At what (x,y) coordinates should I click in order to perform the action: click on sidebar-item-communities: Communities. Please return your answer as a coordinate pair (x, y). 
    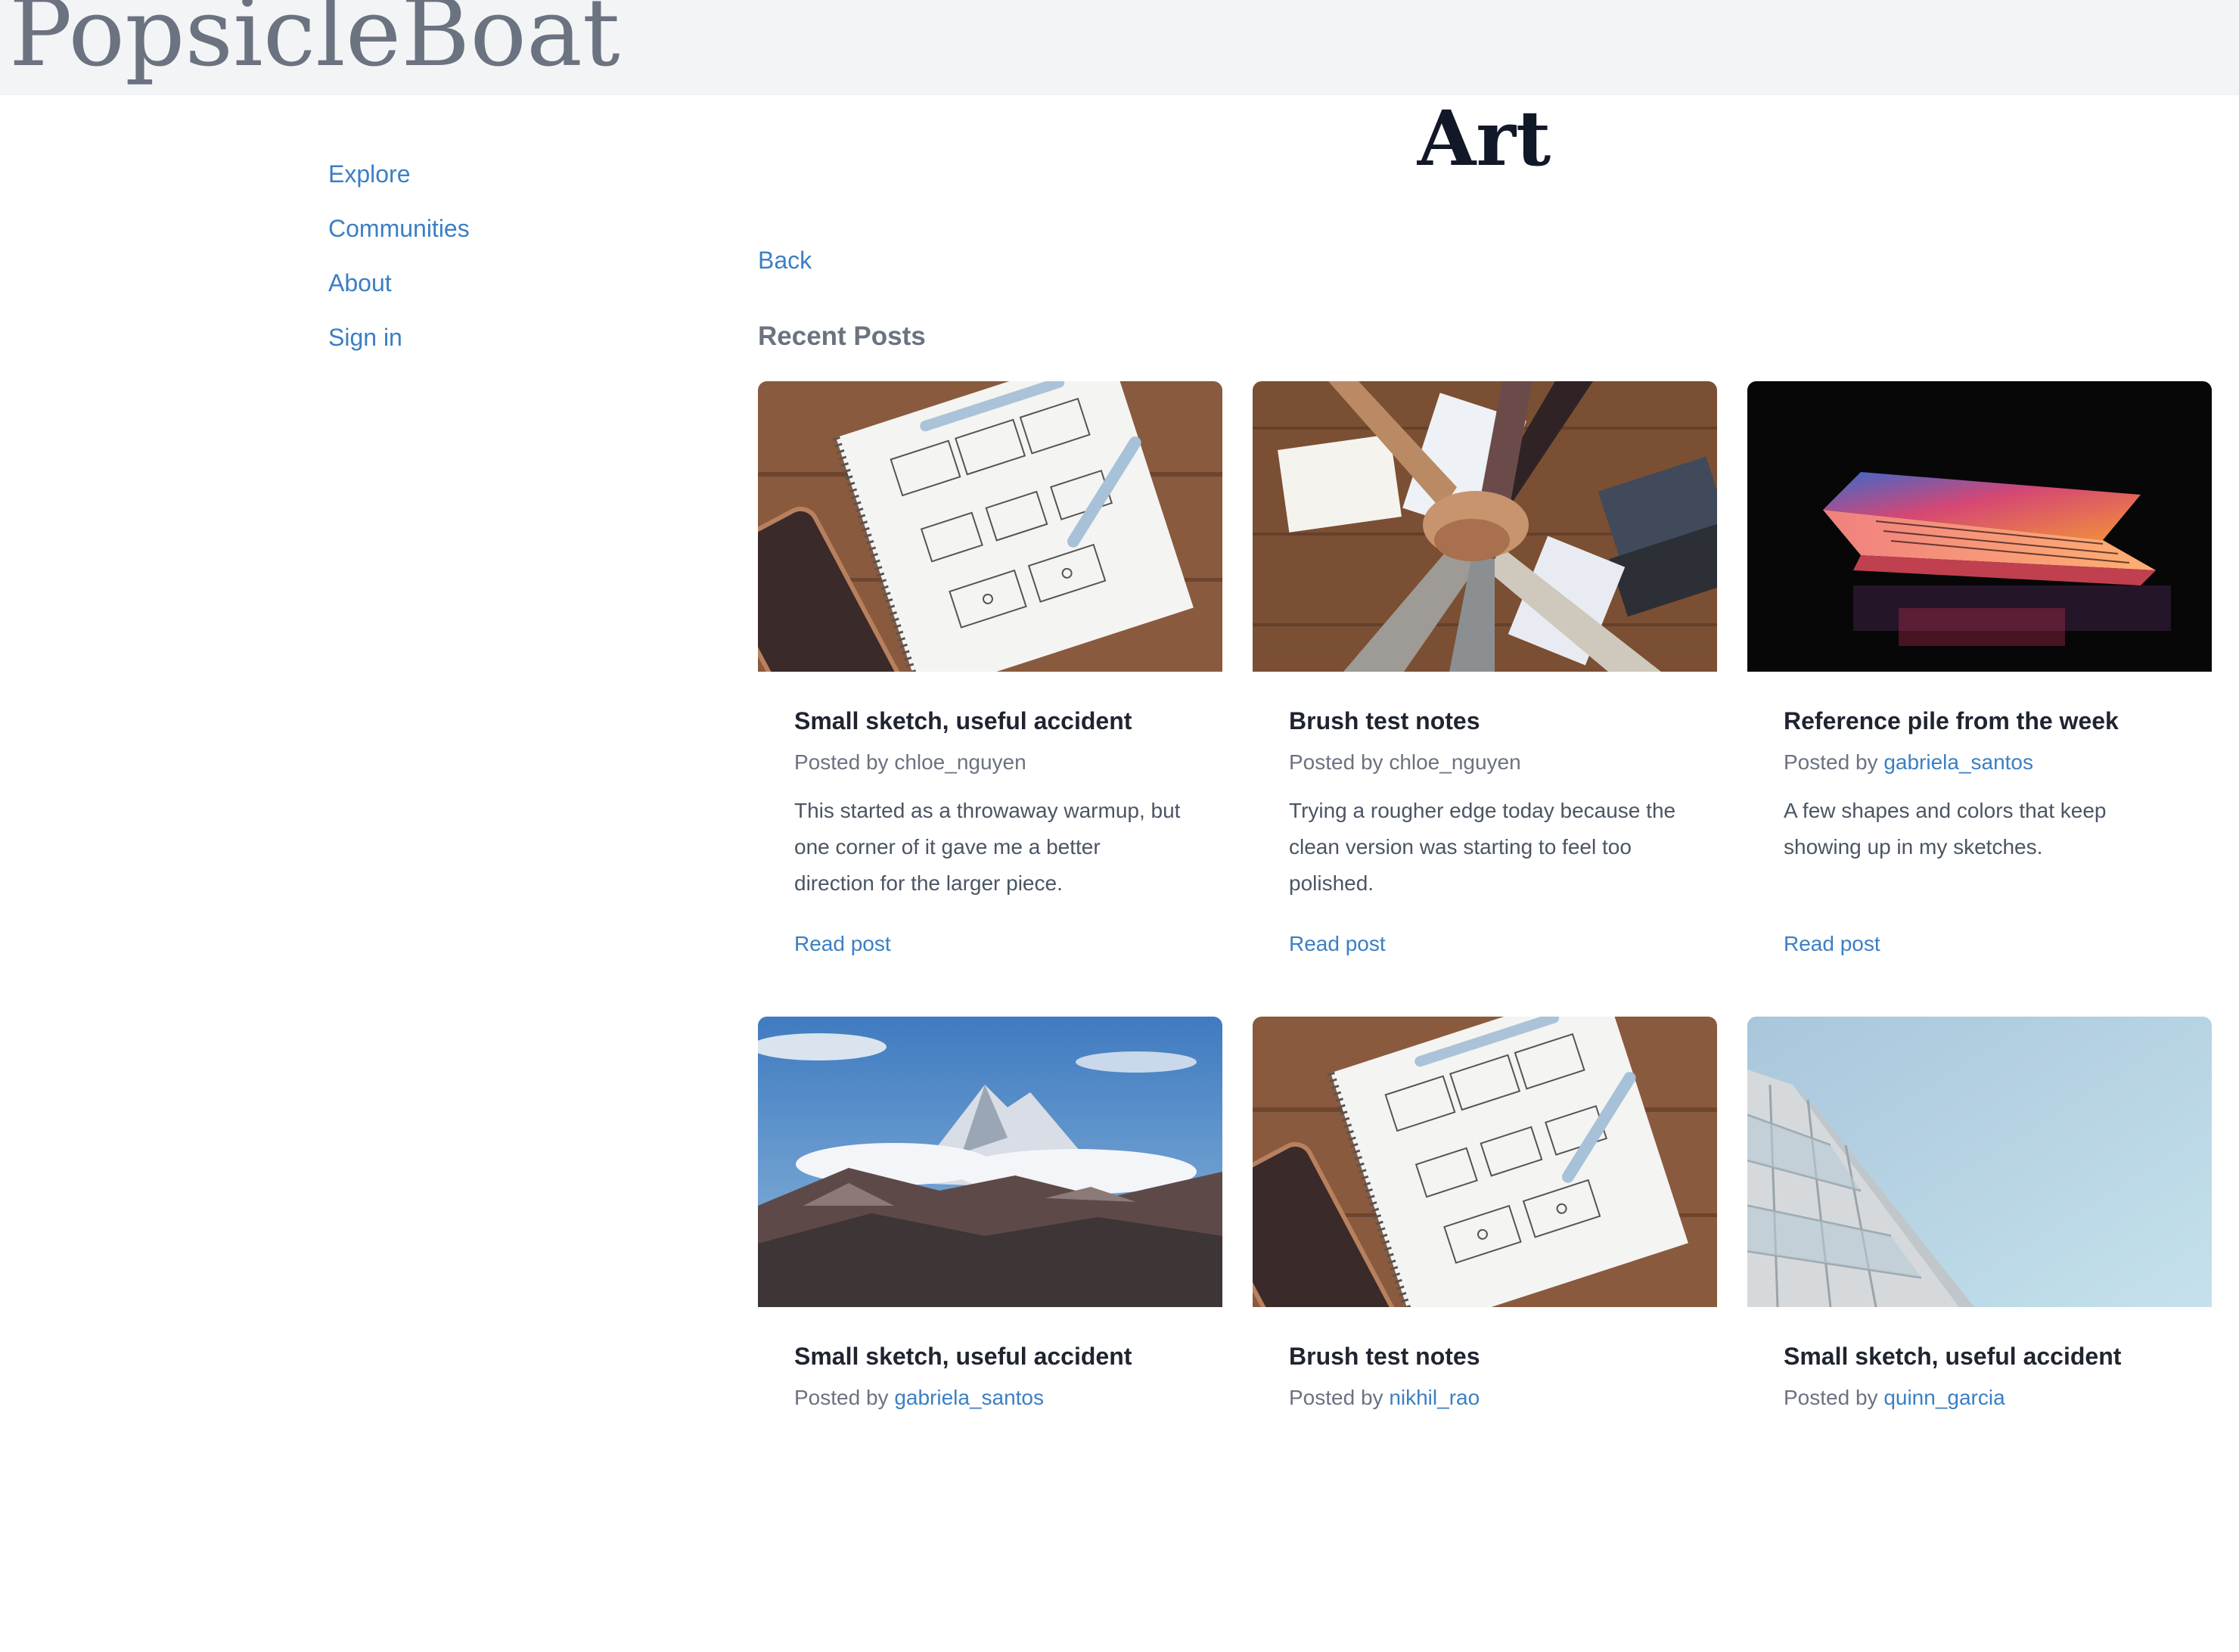
    Looking at the image, I should click on (487, 238).